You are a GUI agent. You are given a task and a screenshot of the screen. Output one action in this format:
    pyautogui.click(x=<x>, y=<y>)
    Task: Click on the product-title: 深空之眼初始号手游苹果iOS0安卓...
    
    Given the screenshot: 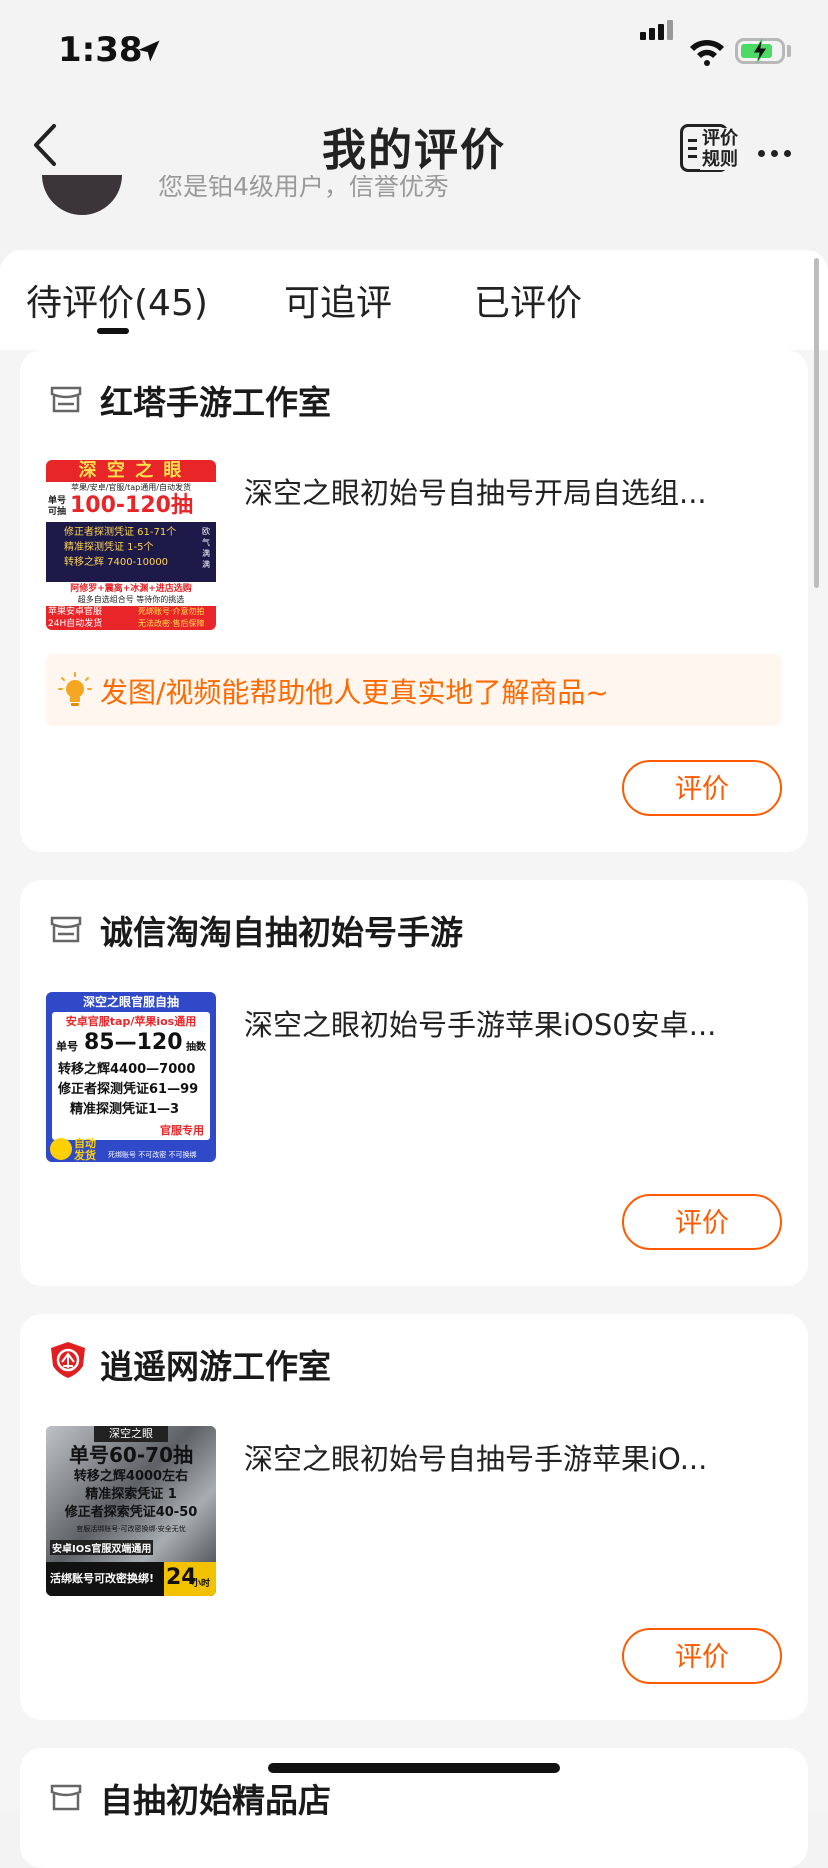 What is the action you would take?
    pyautogui.click(x=480, y=1023)
    